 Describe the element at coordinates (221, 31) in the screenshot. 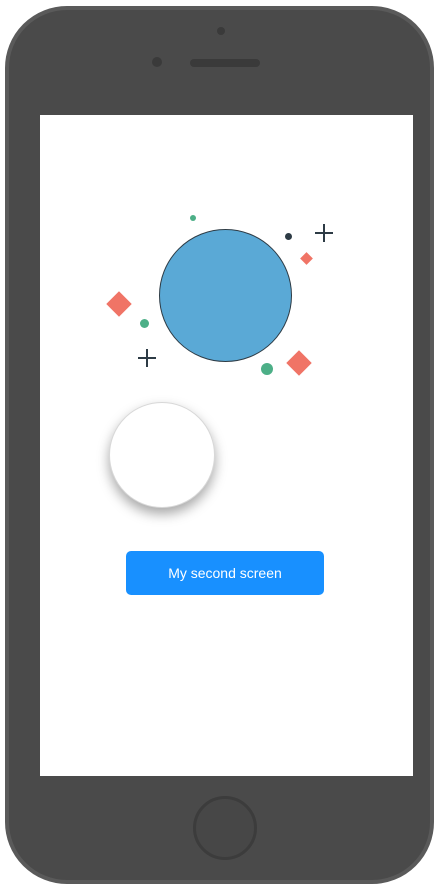

I see `front-camera-icon` at that location.